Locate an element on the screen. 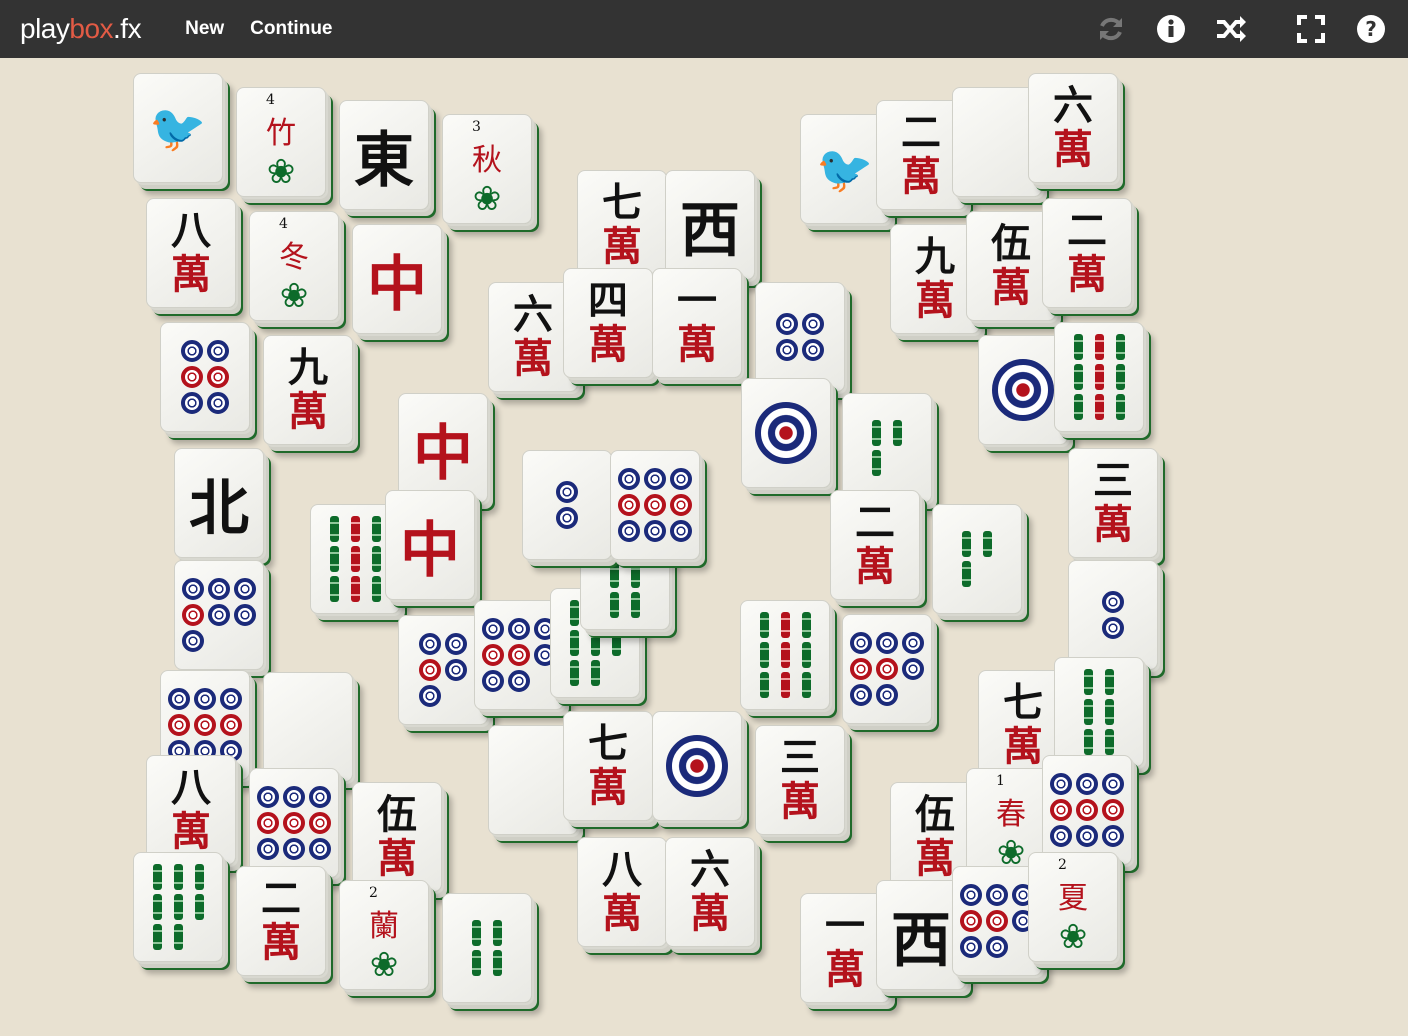 The height and width of the screenshot is (1036, 1408). tile-char: 一萬 is located at coordinates (697, 323).